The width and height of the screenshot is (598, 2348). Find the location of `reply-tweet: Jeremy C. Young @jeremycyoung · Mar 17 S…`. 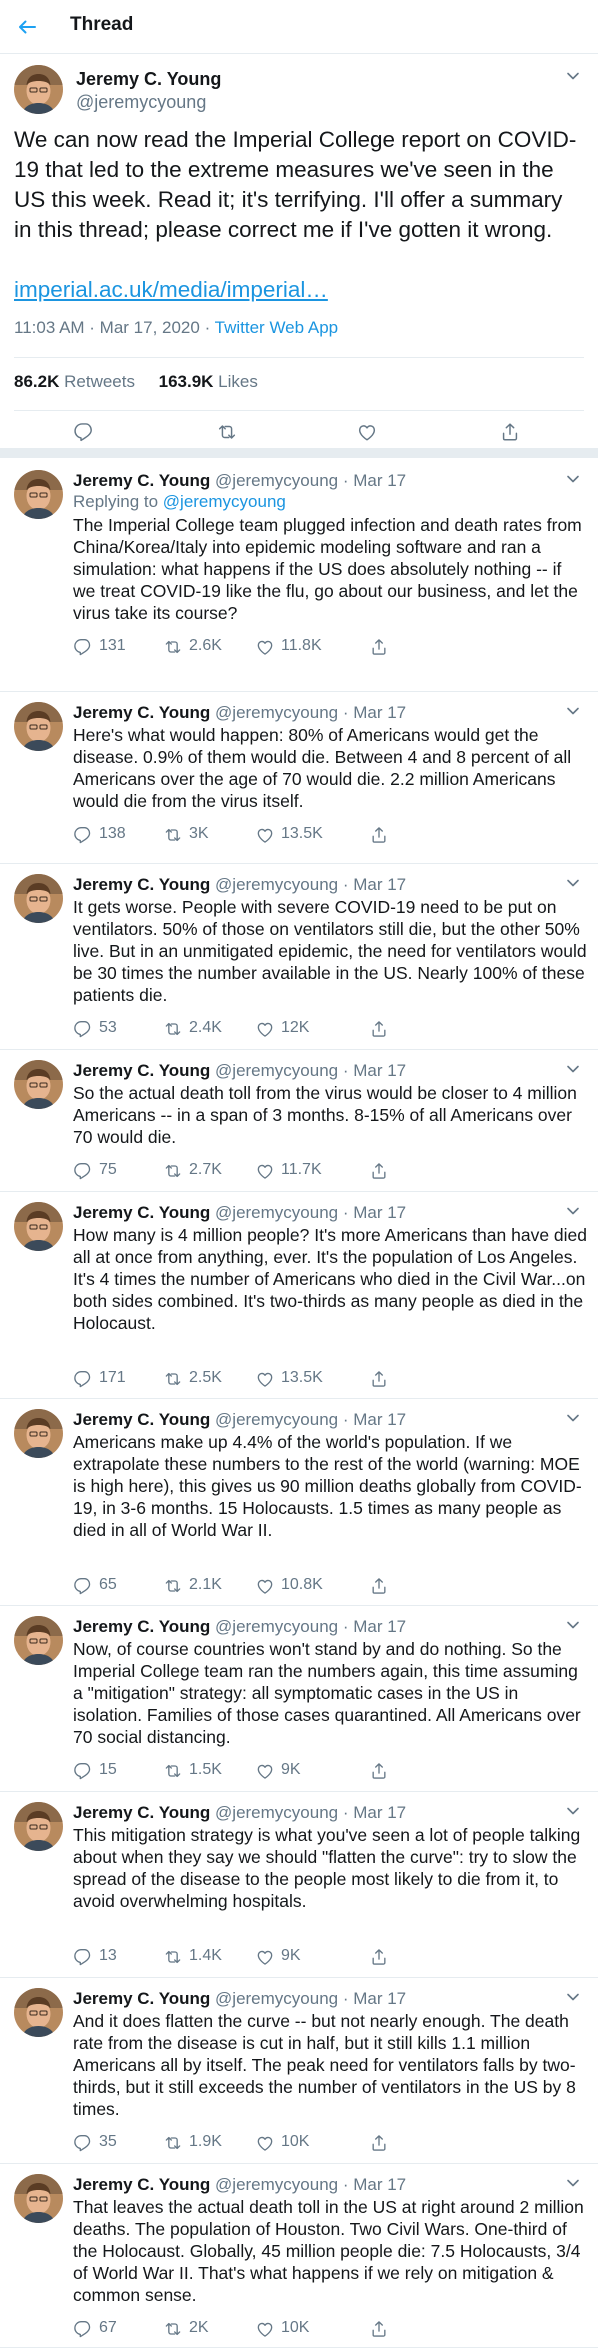

reply-tweet: Jeremy C. Young @jeremycyoung · Mar 17 S… is located at coordinates (299, 1121).